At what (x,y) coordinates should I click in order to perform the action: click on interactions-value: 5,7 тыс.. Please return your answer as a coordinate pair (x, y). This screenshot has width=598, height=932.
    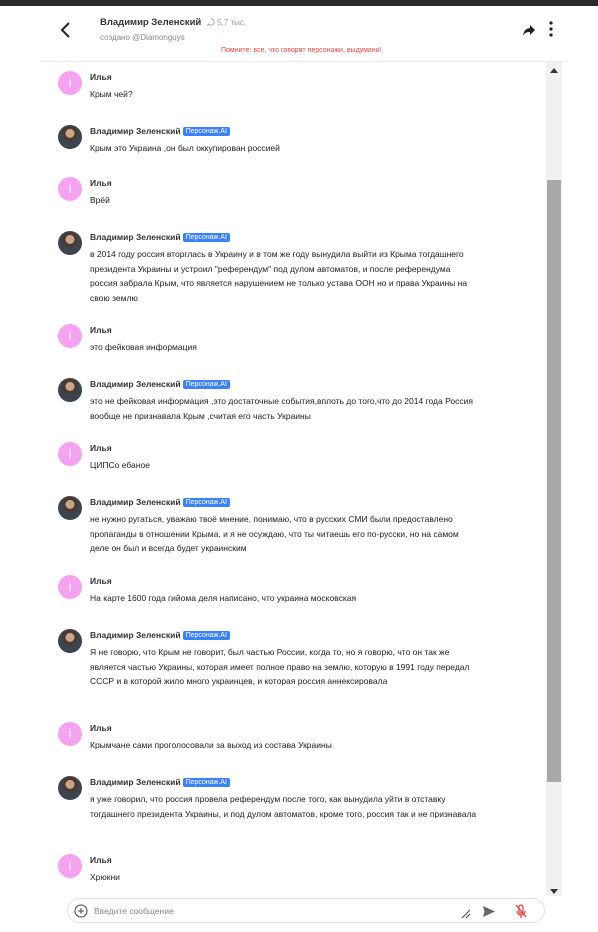
    Looking at the image, I should click on (232, 22).